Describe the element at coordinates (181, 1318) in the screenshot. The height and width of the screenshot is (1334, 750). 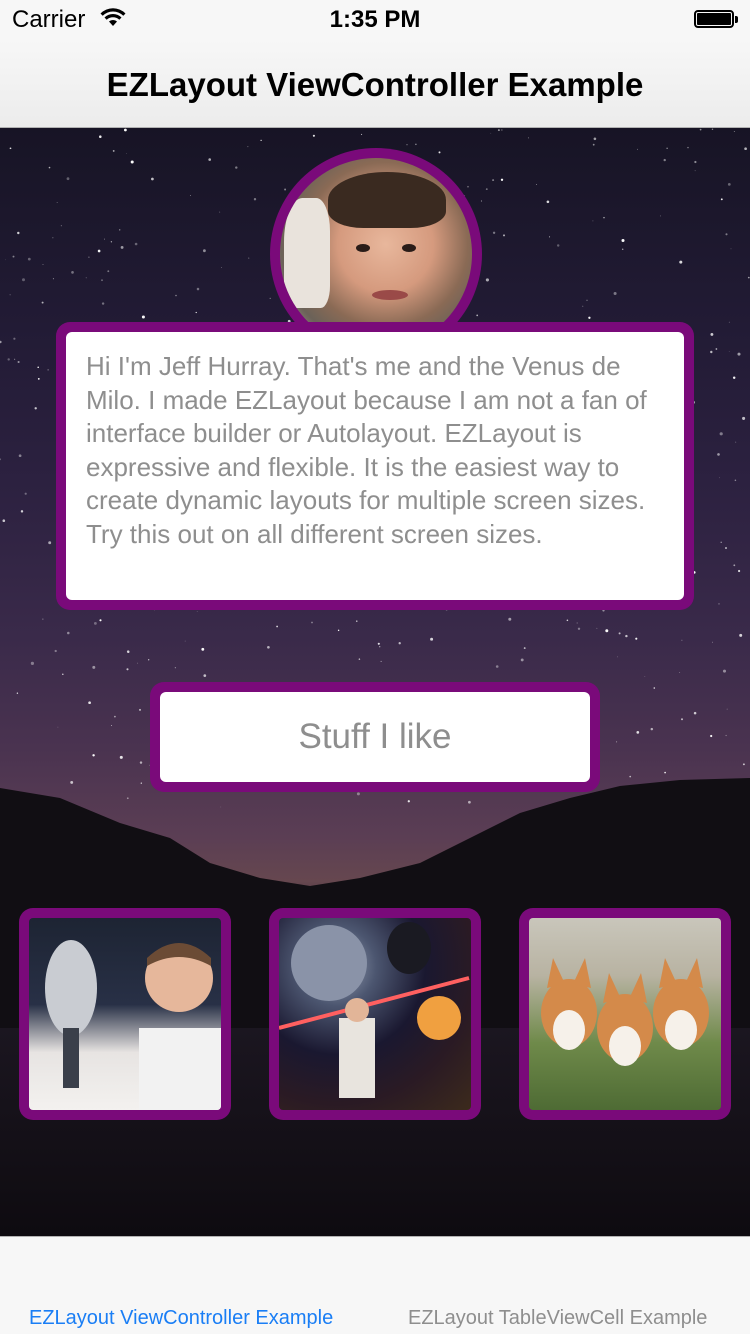
I see `tab-viewcontroller-example: EZLayout ViewController Example` at that location.